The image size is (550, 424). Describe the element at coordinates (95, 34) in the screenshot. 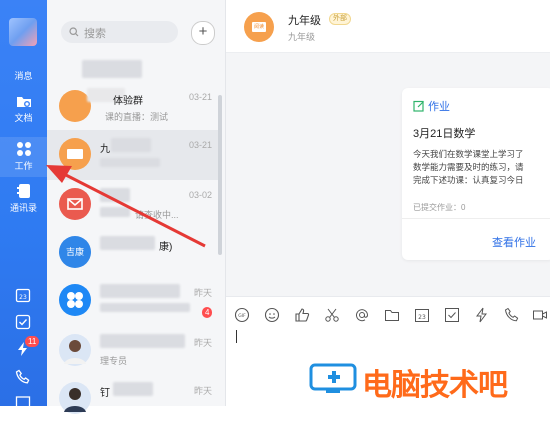

I see `search-placeholder: 搜索` at that location.